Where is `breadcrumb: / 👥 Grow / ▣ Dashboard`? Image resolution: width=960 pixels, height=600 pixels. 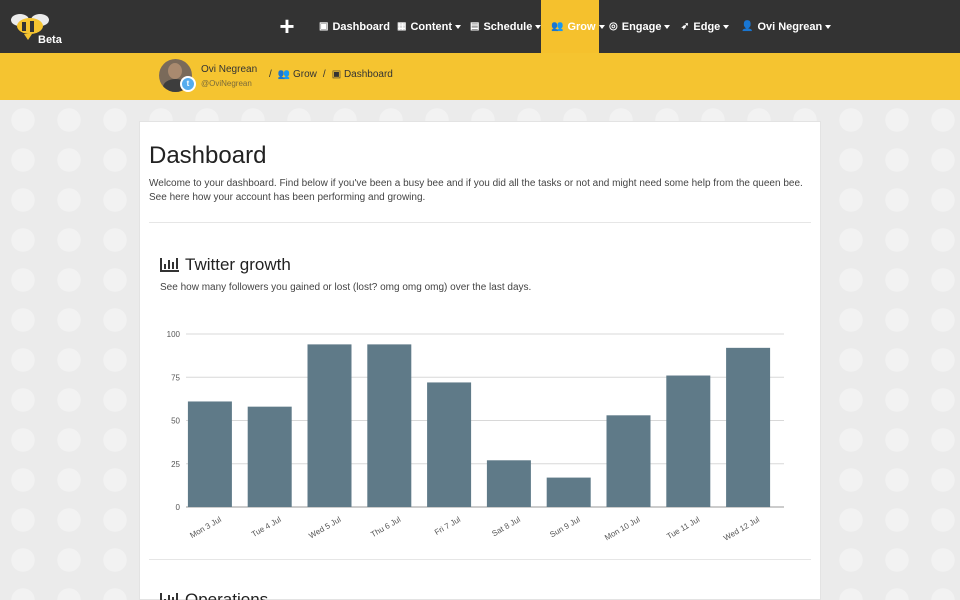 breadcrumb: / 👥 Grow / ▣ Dashboard is located at coordinates (331, 74).